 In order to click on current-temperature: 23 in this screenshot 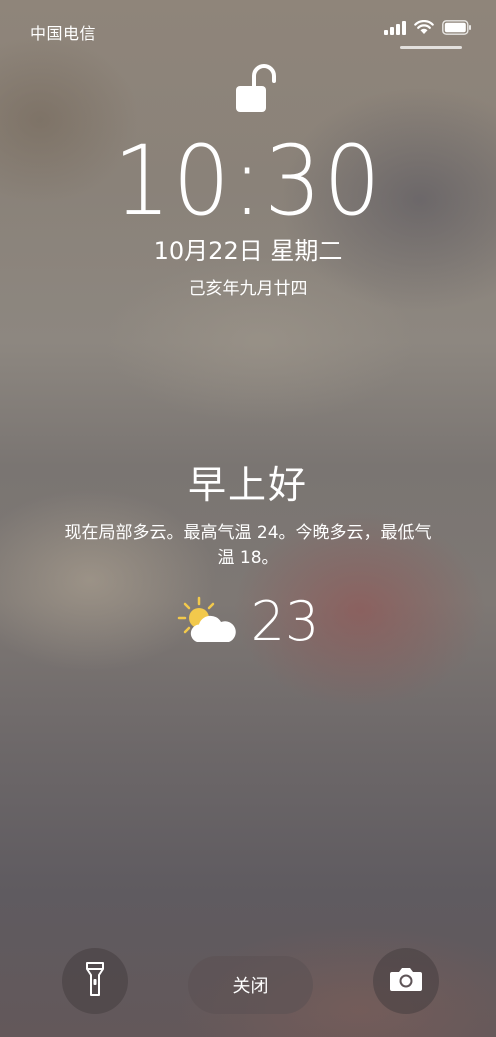, I will do `click(285, 621)`.